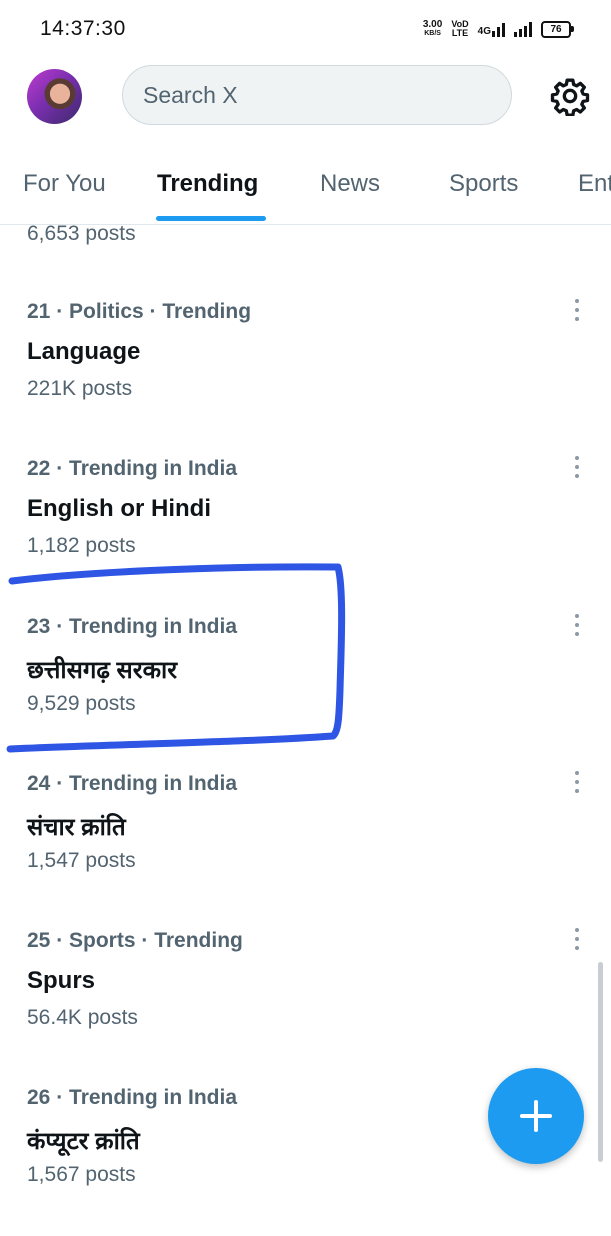  Describe the element at coordinates (81, 860) in the screenshot. I see `trend-post-count: 1,547 posts` at that location.